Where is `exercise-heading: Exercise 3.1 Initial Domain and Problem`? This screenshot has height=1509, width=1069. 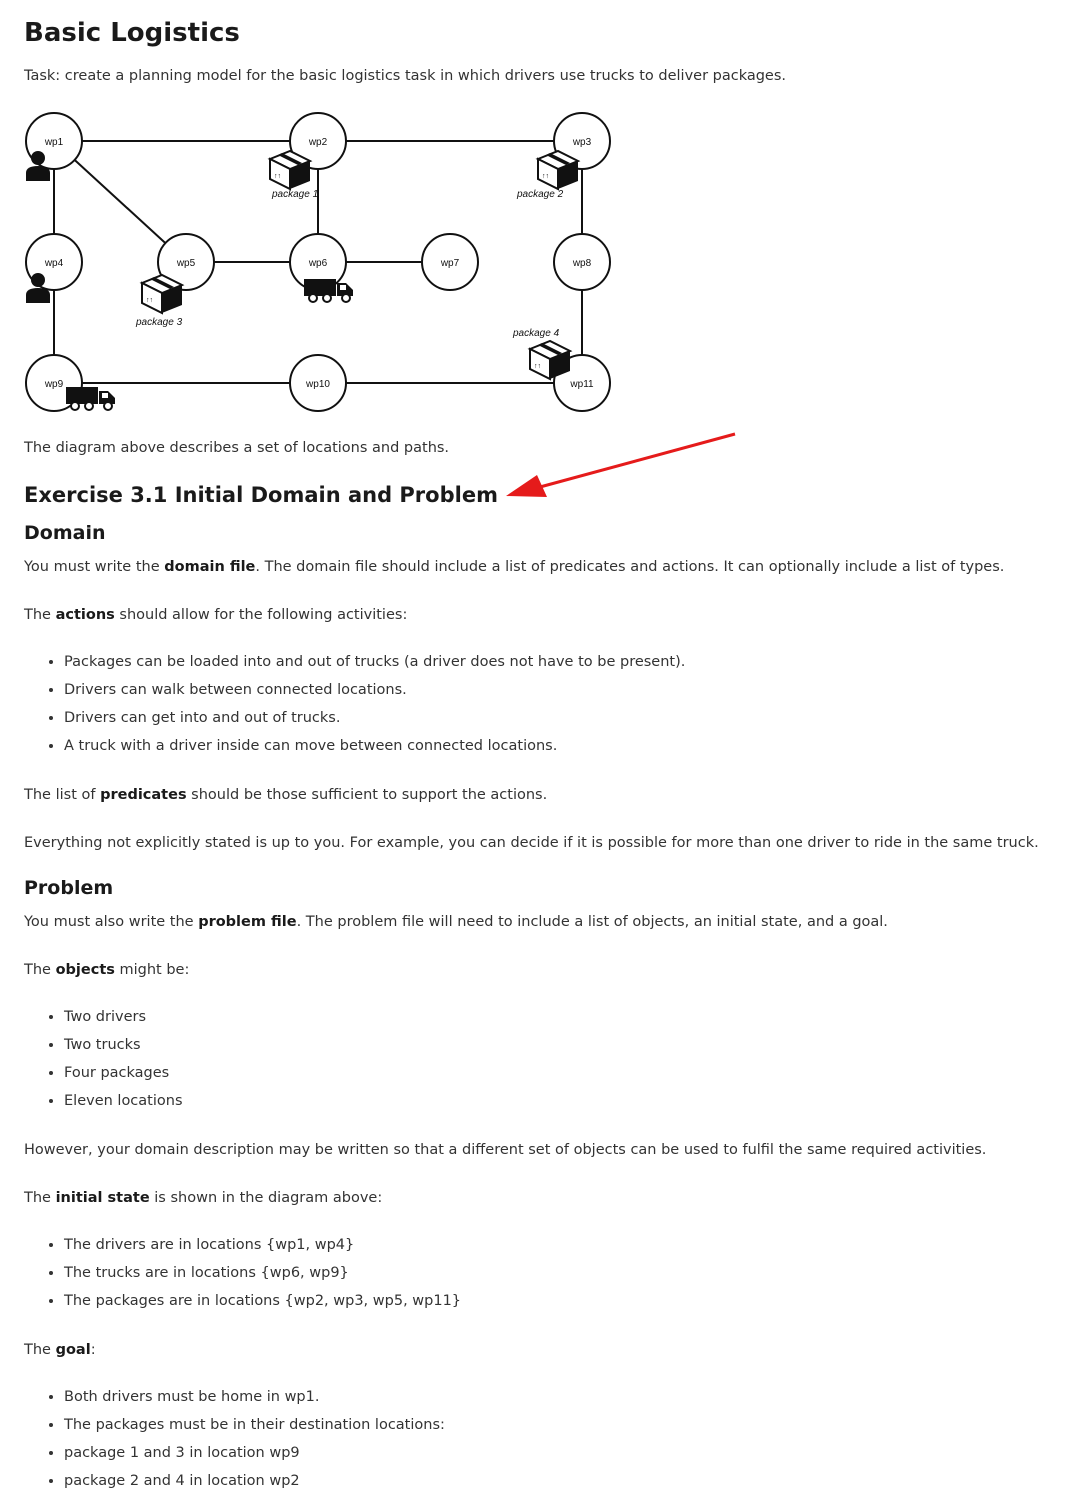
exercise-heading: Exercise 3.1 Initial Domain and Problem is located at coordinates (261, 495).